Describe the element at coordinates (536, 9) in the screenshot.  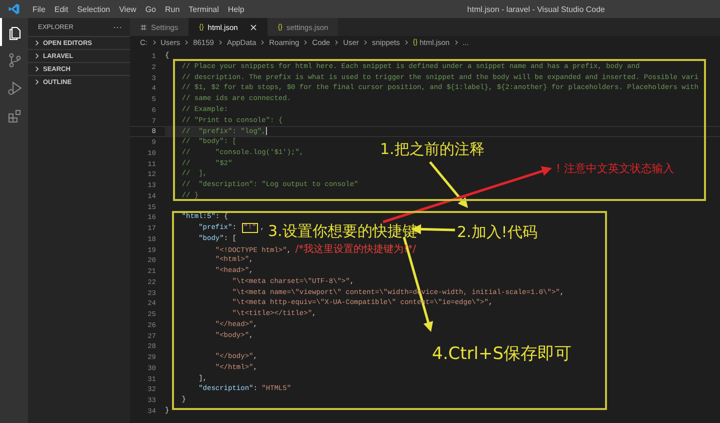
I see `window-title: html.json - laravel - Visual Studio Code` at that location.